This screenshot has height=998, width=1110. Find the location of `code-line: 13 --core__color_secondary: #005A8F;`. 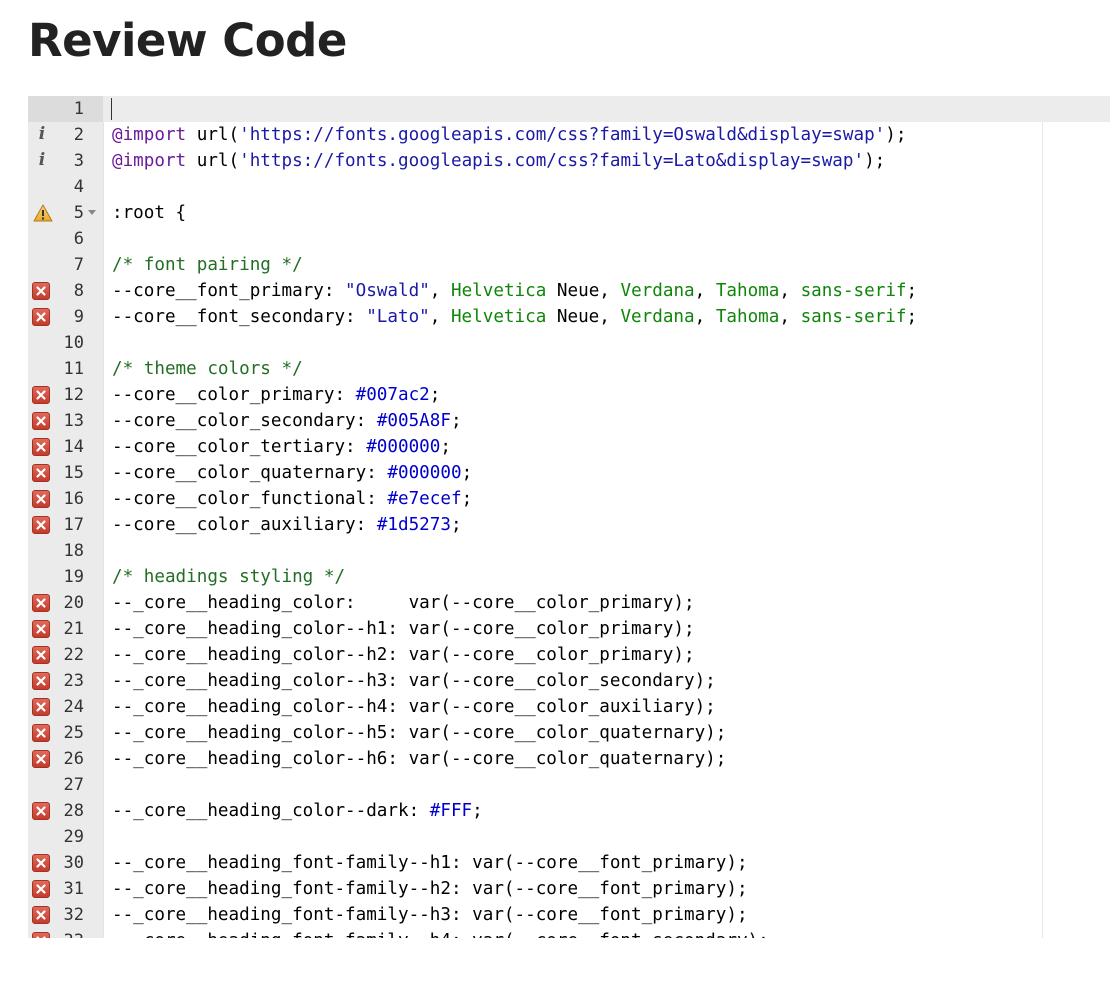

code-line: 13 --core__color_secondary: #005A8F; is located at coordinates (569, 421).